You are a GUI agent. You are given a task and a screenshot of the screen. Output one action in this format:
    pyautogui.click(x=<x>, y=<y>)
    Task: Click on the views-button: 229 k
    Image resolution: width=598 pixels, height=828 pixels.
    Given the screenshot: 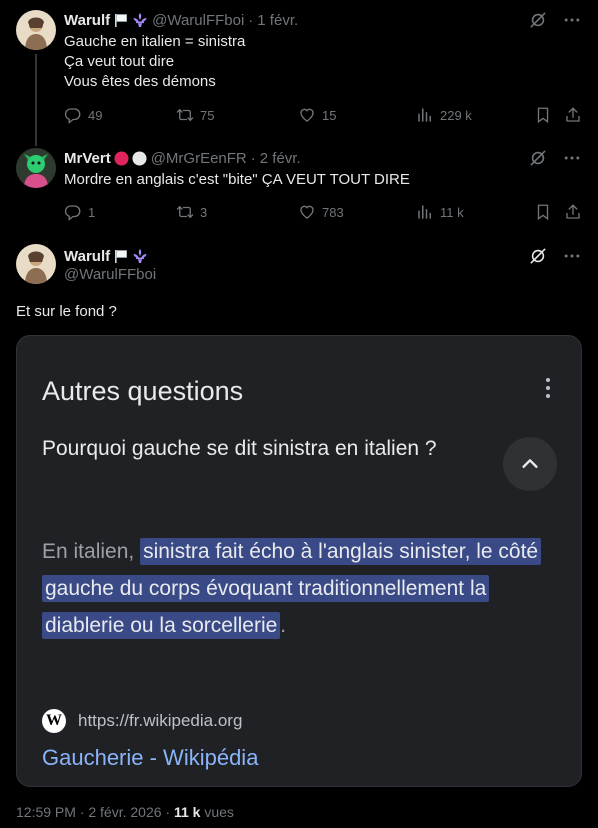 What is the action you would take?
    pyautogui.click(x=444, y=115)
    